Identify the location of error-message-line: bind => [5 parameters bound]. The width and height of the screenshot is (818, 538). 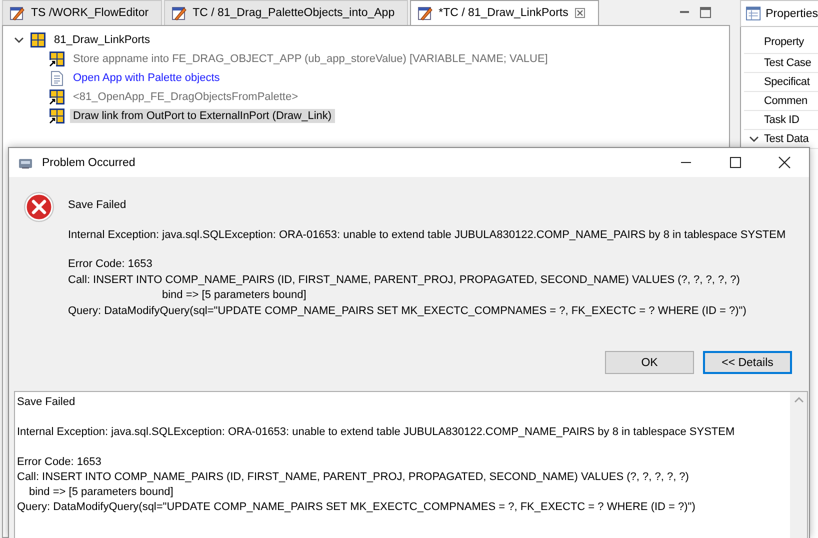
(234, 295).